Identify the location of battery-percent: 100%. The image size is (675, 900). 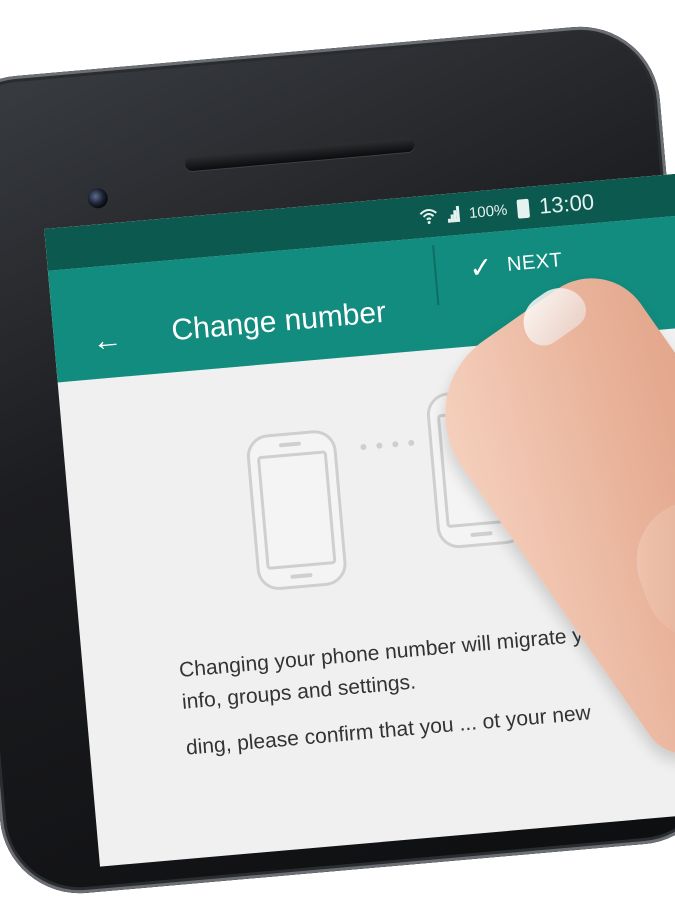
(488, 211).